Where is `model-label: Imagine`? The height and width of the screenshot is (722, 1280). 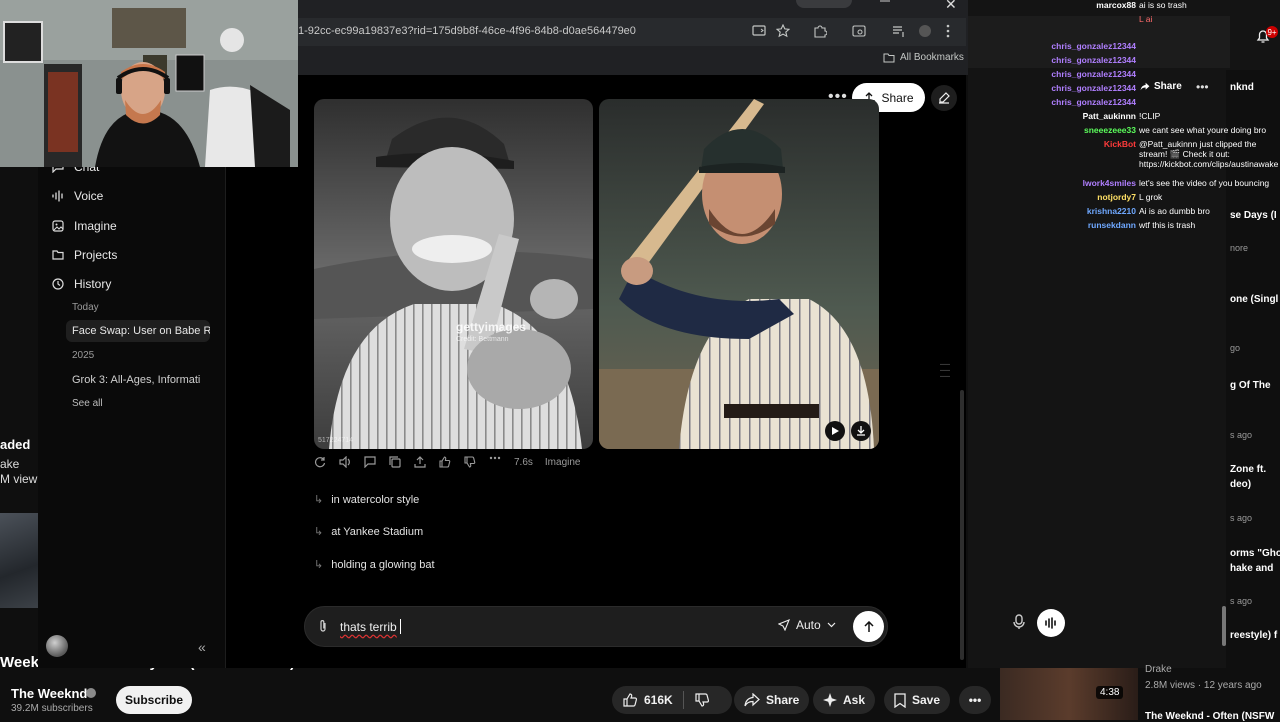 model-label: Imagine is located at coordinates (562, 462).